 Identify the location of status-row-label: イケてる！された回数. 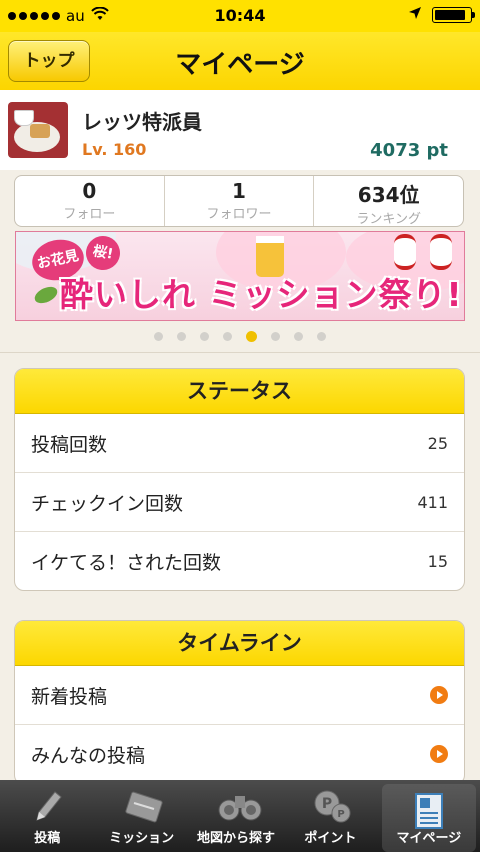
(126, 563).